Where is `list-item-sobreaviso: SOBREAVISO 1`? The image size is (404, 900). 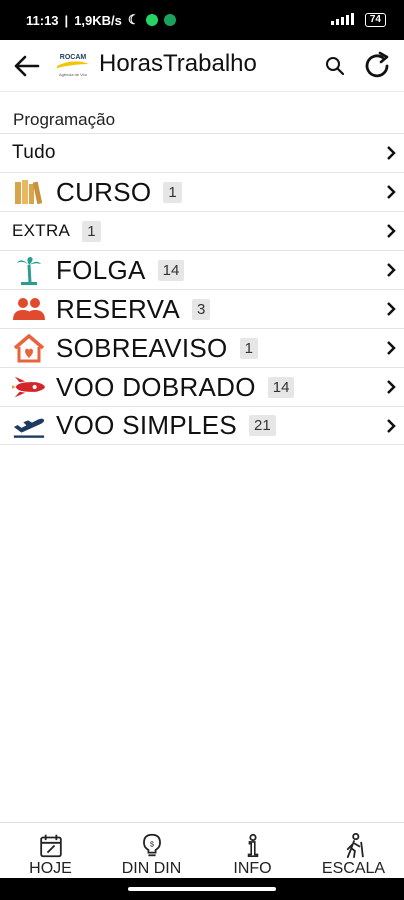 list-item-sobreaviso: SOBREAVISO 1 is located at coordinates (202, 347).